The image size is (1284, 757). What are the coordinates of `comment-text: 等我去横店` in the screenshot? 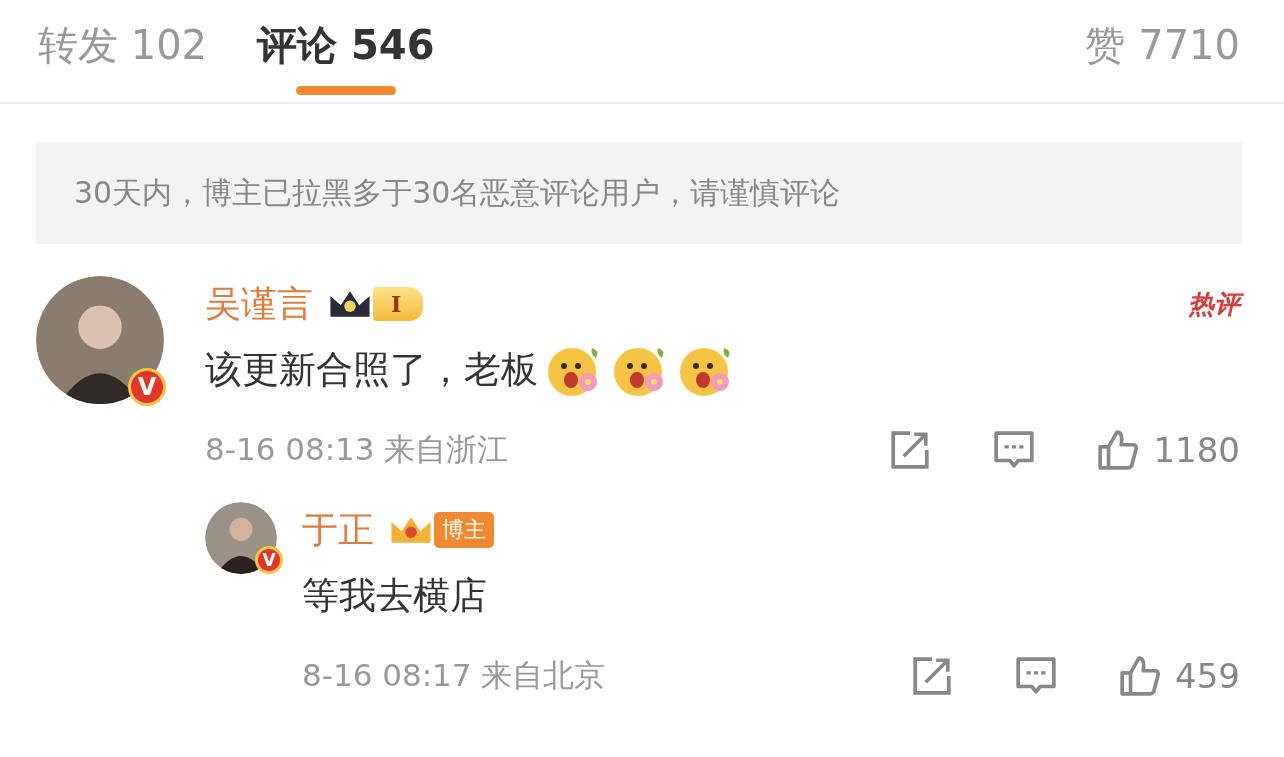 It's located at (394, 596).